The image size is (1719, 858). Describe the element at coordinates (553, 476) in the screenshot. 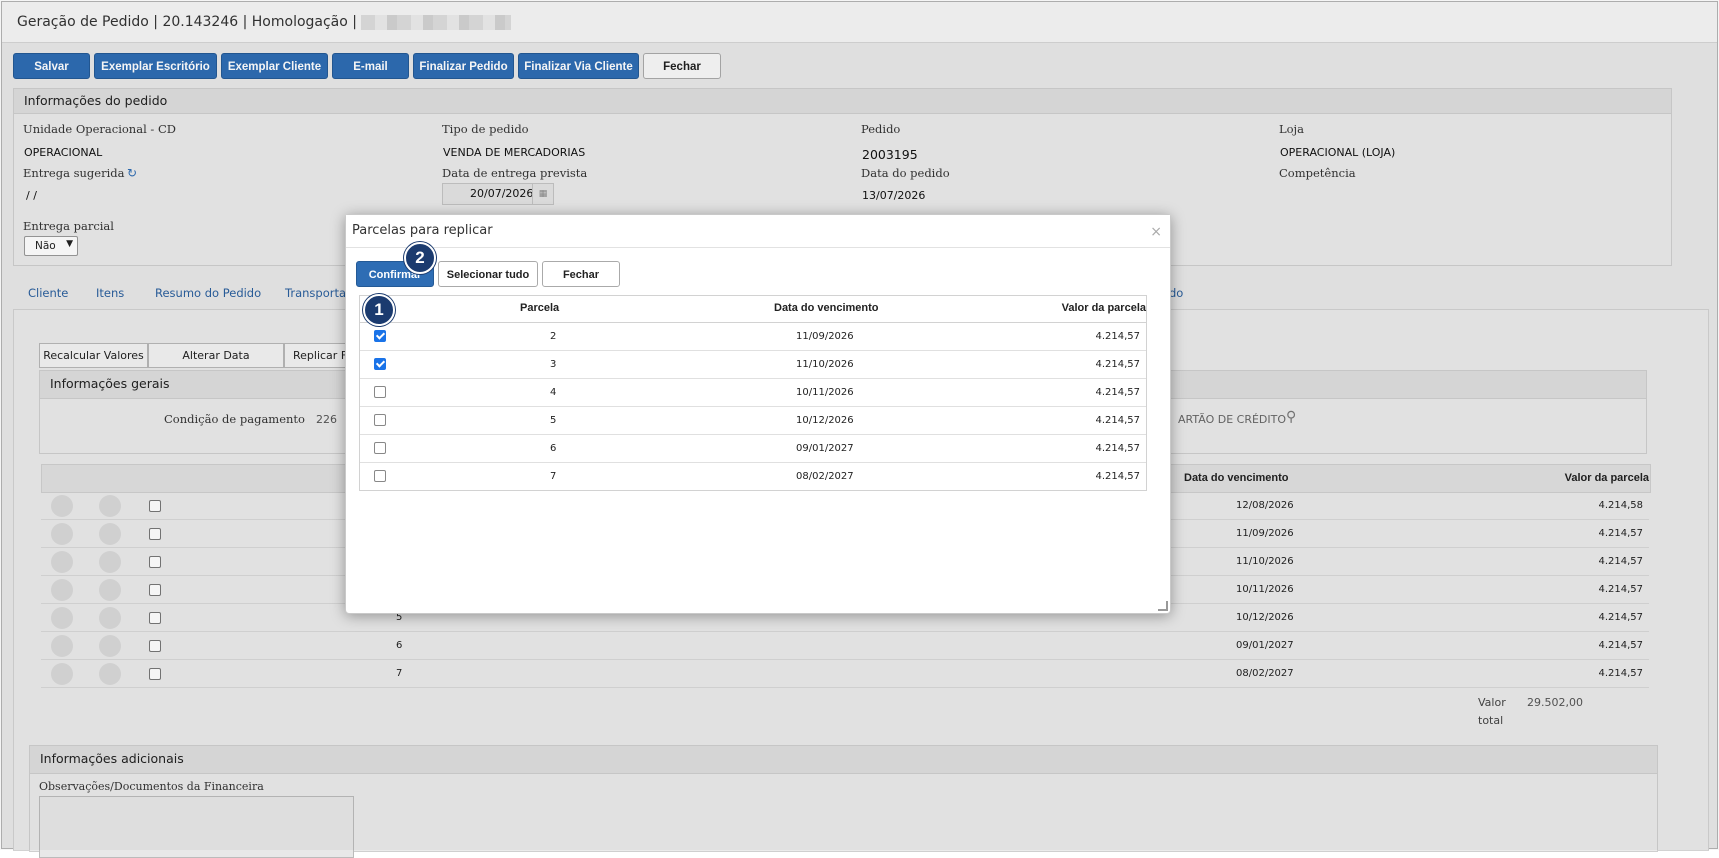

I see `modal-row-parcela: 7` at that location.